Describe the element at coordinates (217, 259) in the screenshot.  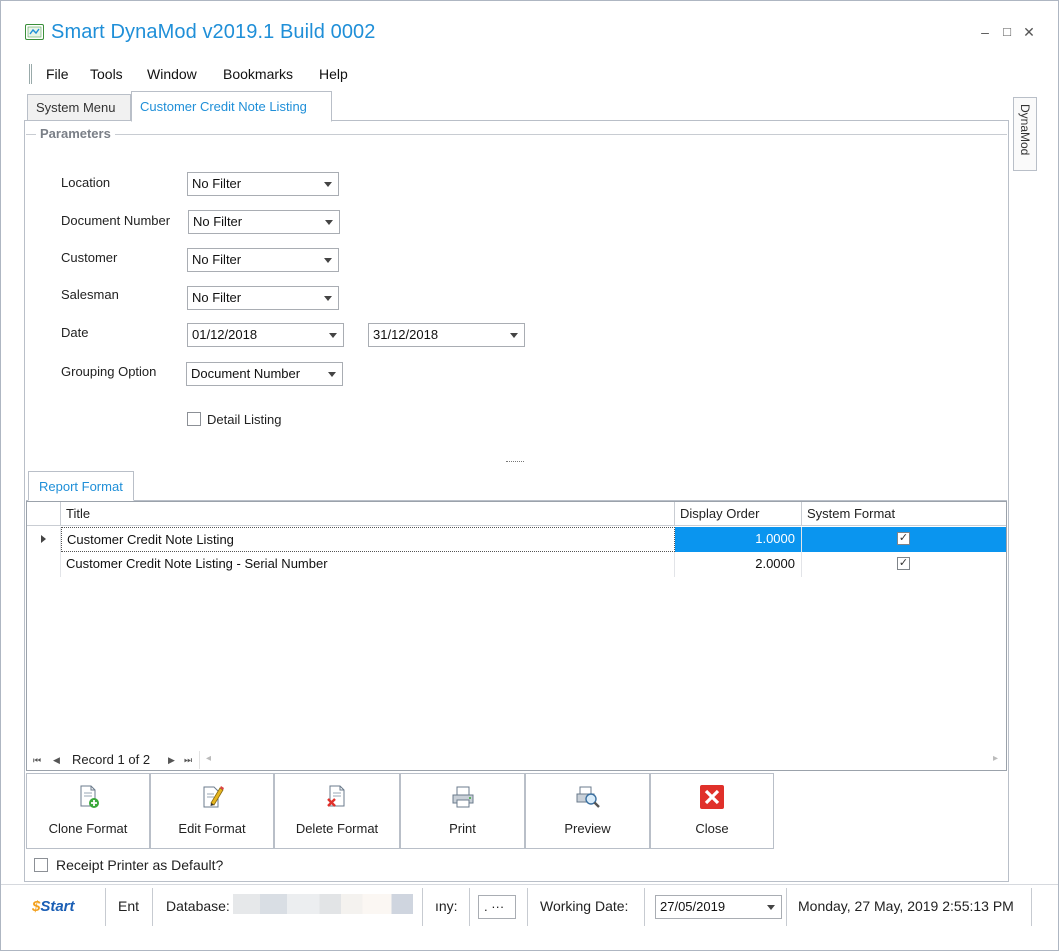
I see `customer-value: No Filter` at that location.